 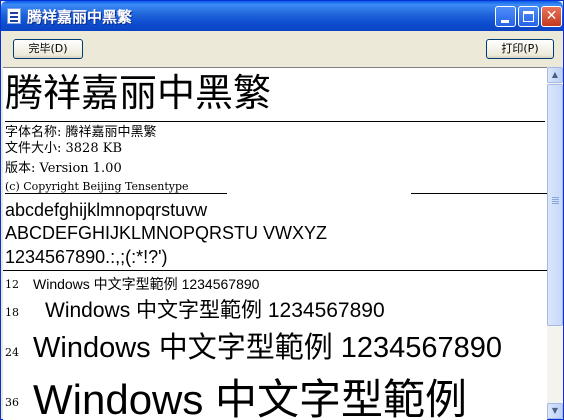 What do you see at coordinates (505, 21) in the screenshot?
I see `minimize-icon` at bounding box center [505, 21].